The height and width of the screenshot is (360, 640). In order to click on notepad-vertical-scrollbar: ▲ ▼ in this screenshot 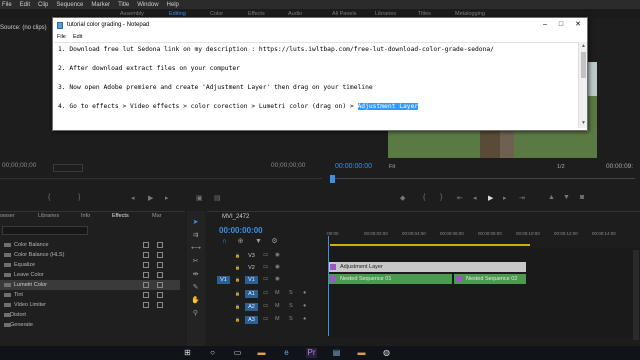, I will do `click(582, 85)`.